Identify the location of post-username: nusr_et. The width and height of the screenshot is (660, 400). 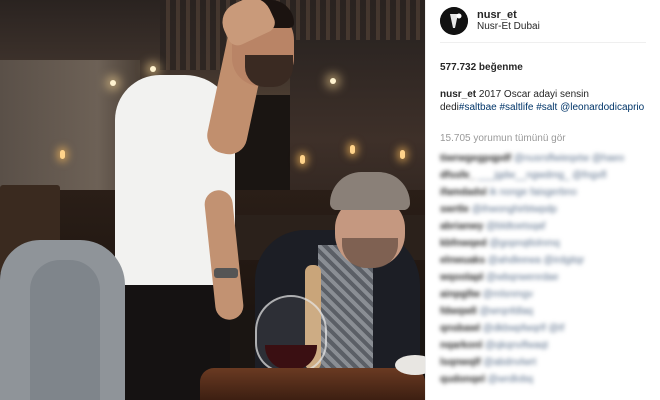
(508, 15).